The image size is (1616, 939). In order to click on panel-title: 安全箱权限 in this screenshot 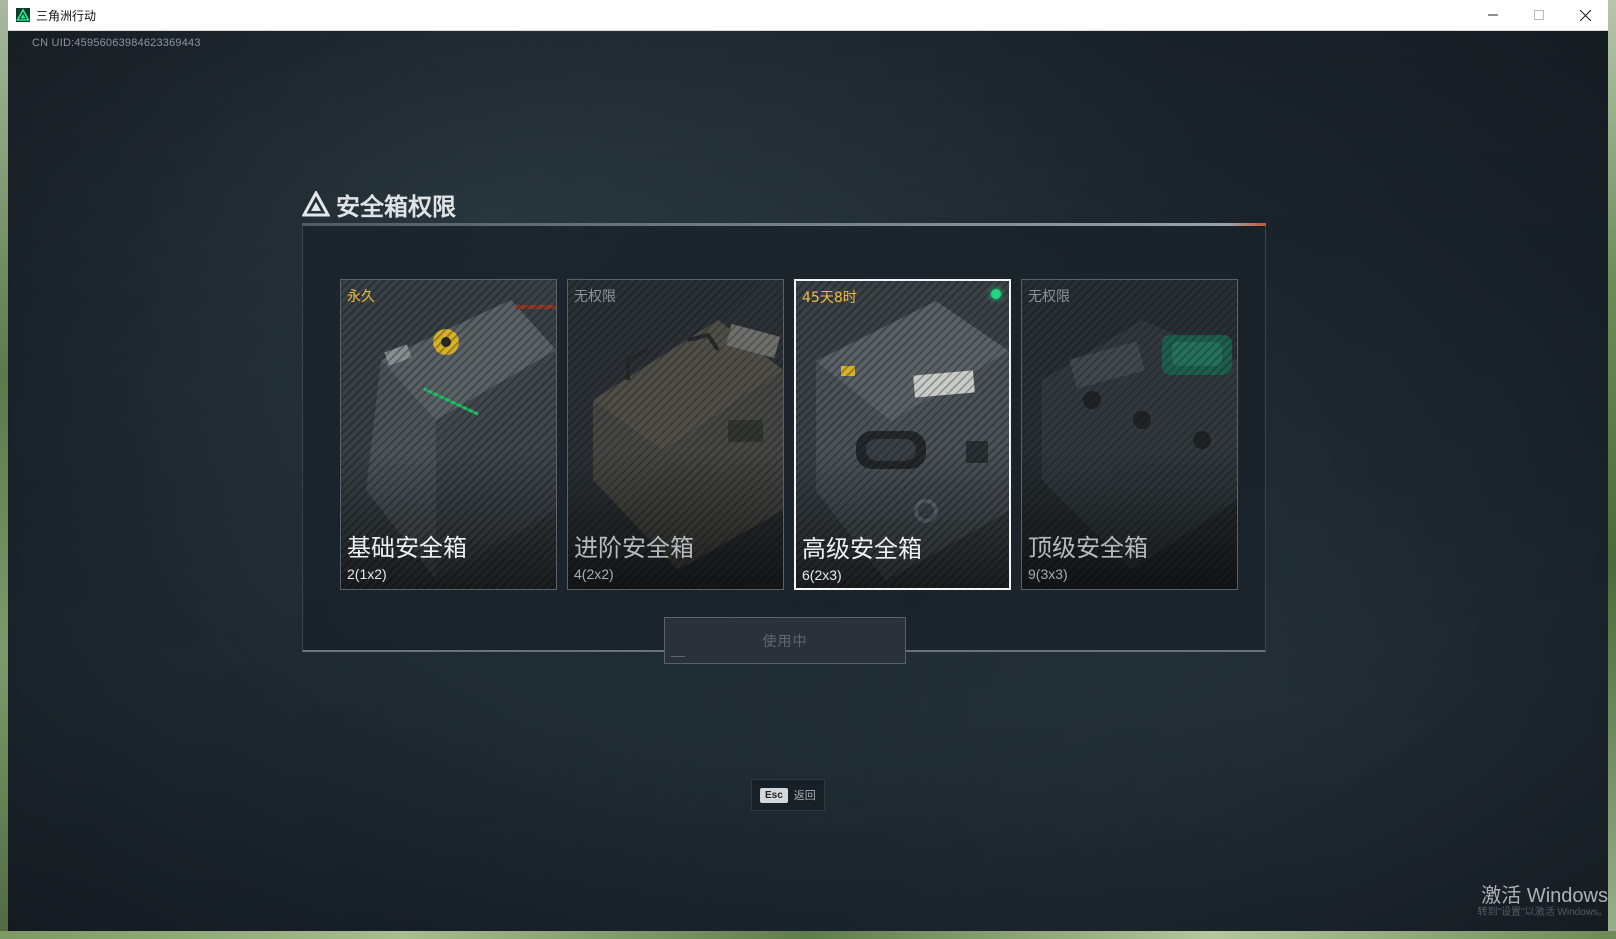, I will do `click(396, 206)`.